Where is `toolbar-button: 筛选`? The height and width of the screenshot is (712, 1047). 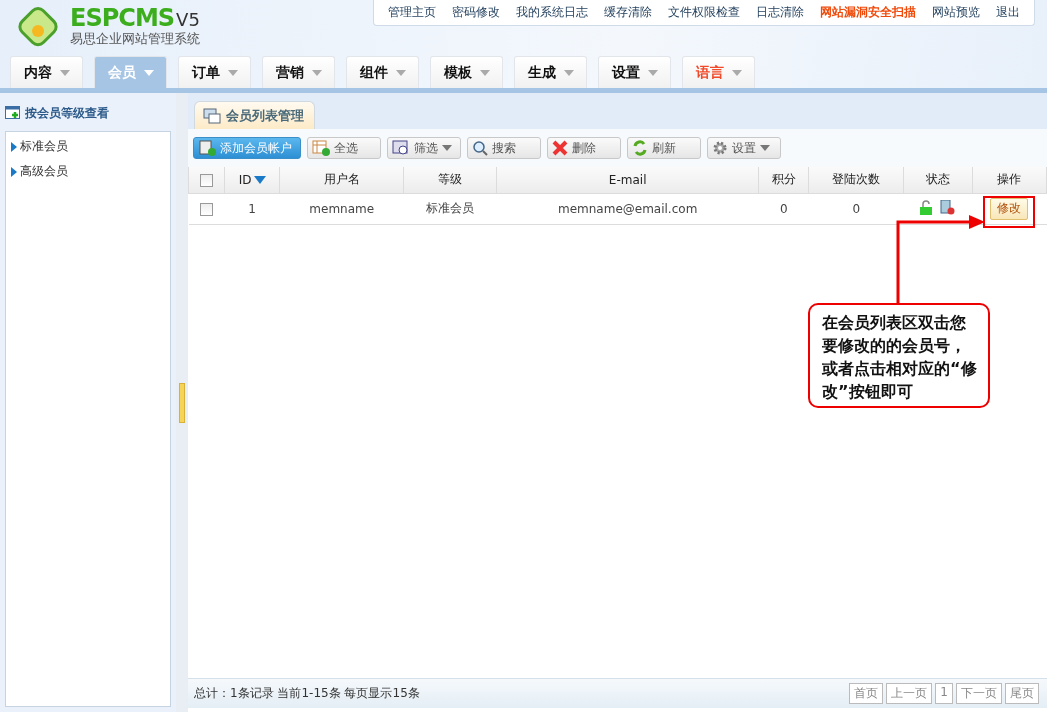
toolbar-button: 筛选 is located at coordinates (424, 148).